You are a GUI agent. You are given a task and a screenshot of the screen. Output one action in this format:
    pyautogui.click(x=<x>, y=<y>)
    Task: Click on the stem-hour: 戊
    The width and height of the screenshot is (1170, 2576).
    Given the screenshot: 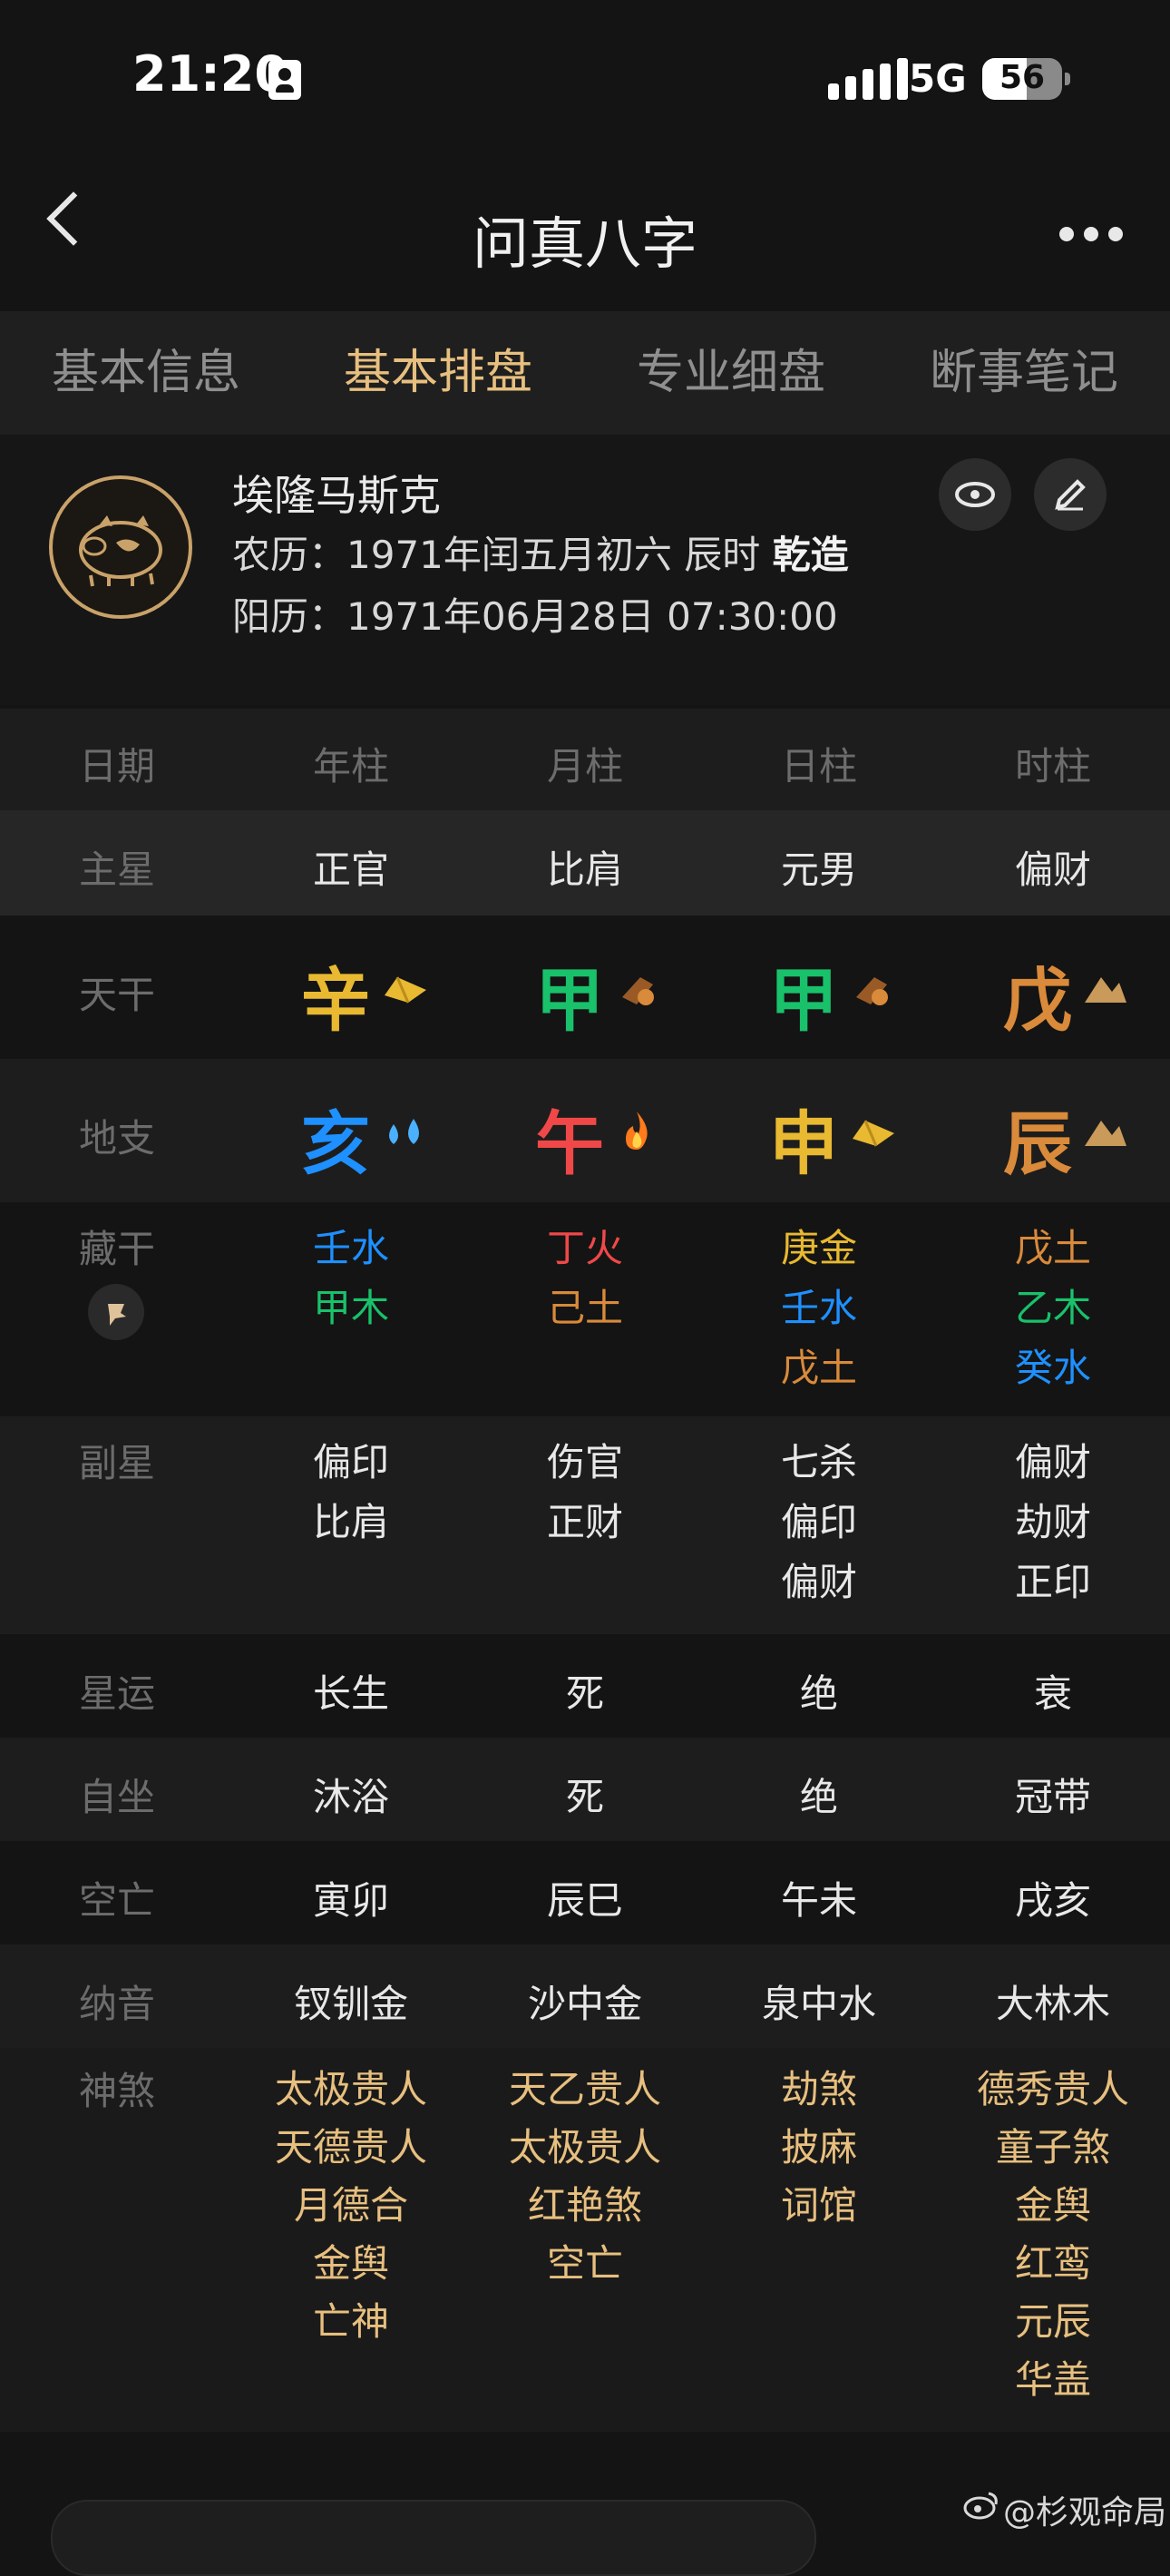 What is the action you would take?
    pyautogui.click(x=1037, y=1001)
    